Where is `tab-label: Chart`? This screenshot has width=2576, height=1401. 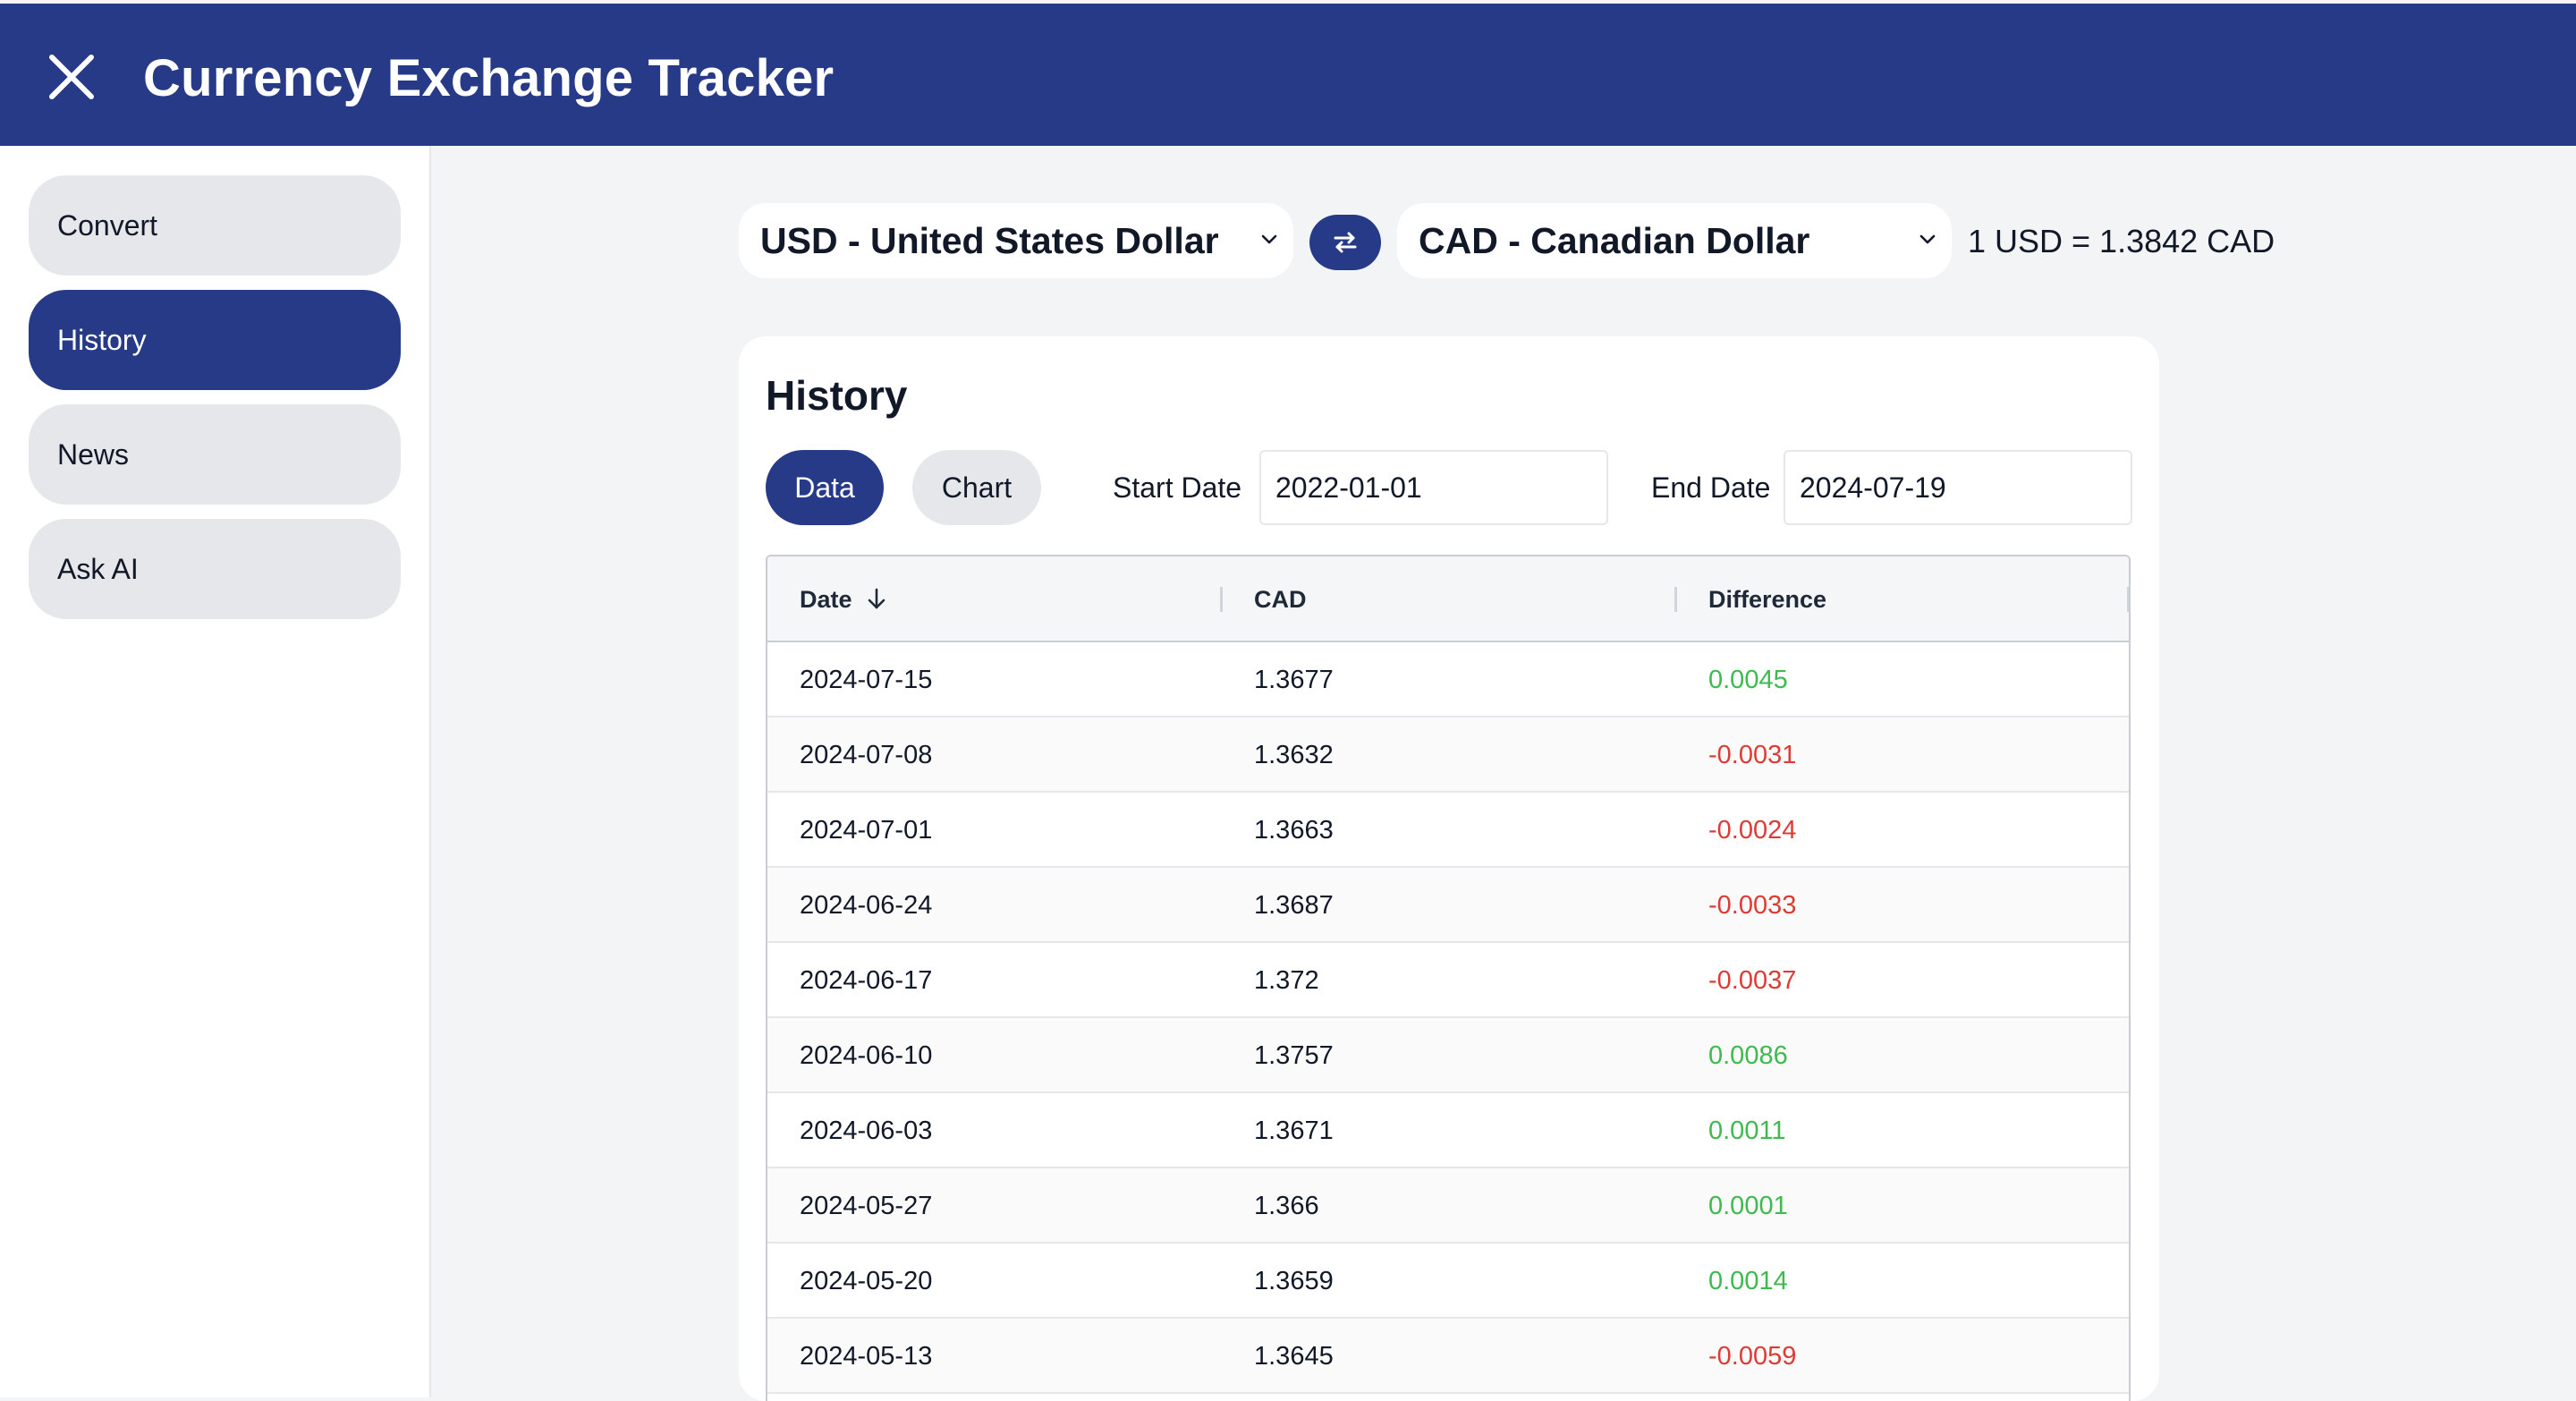 tab-label: Chart is located at coordinates (977, 487).